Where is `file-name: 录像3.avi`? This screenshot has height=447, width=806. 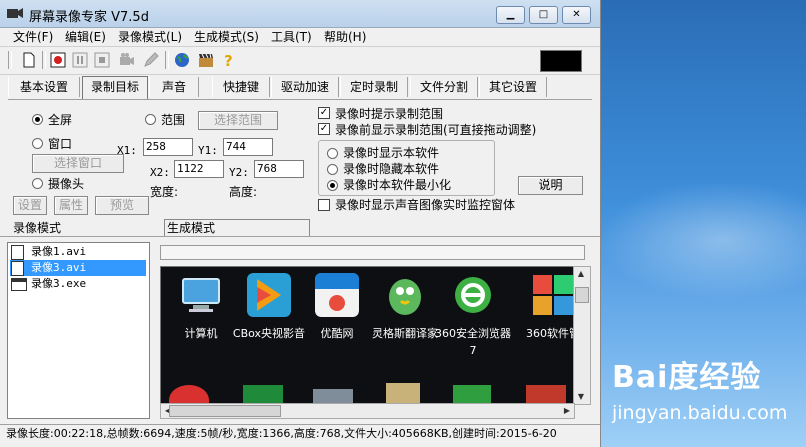 file-name: 录像3.avi is located at coordinates (59, 267).